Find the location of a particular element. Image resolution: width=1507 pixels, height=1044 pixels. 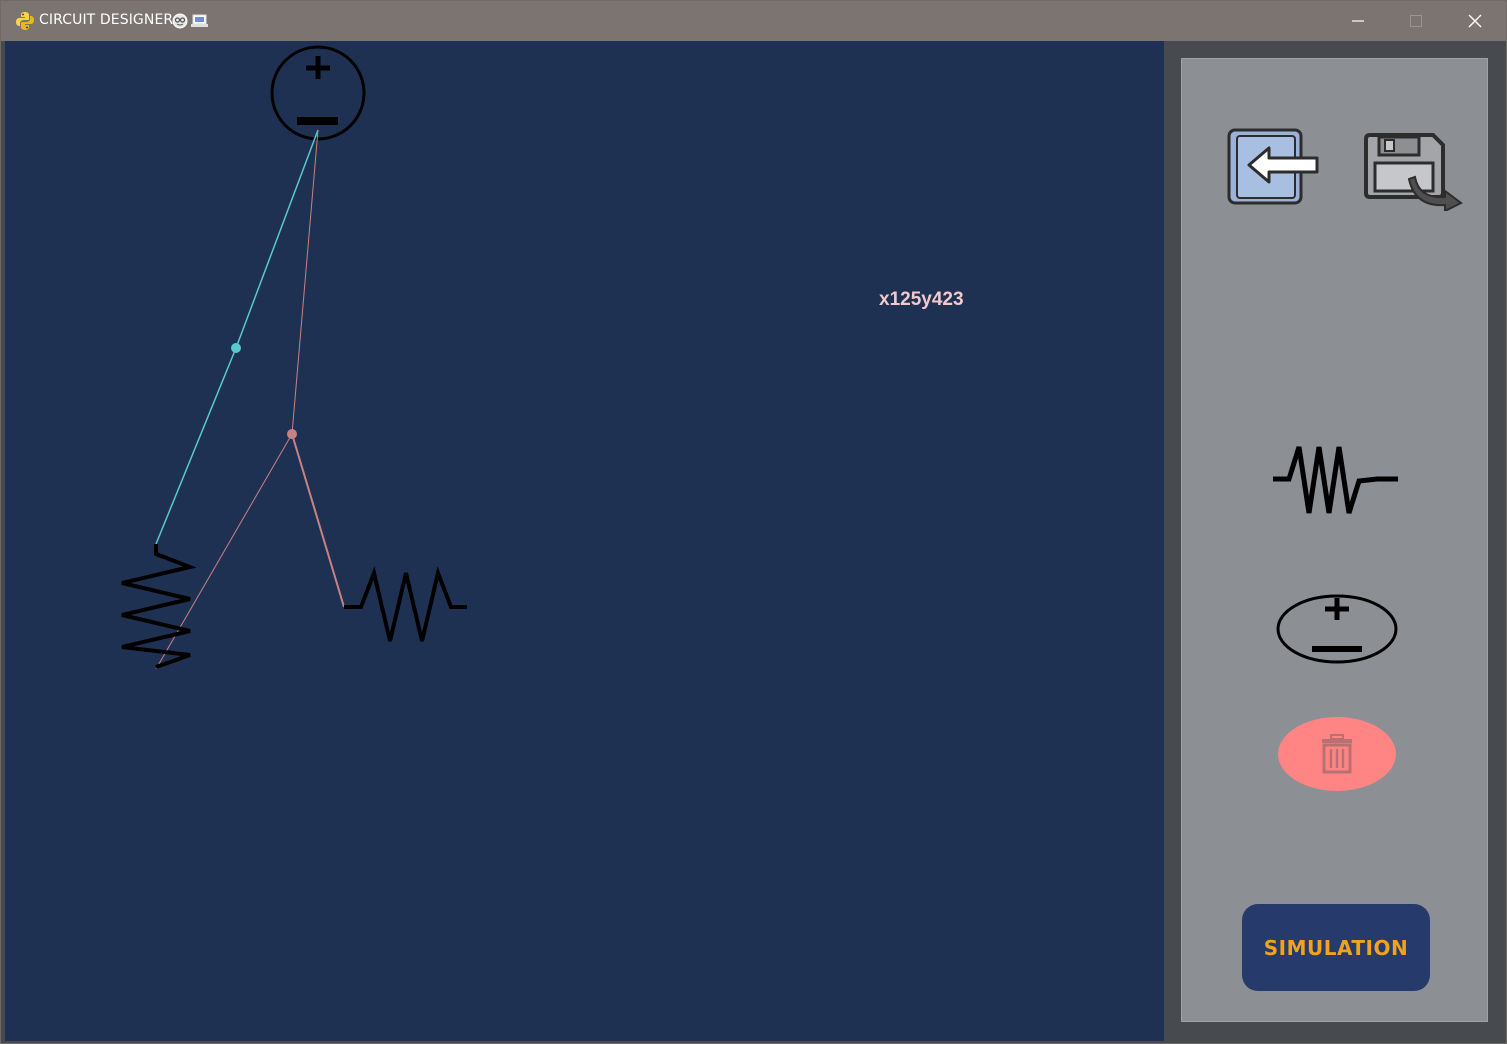

title-emoji-icons is located at coordinates (190, 21).